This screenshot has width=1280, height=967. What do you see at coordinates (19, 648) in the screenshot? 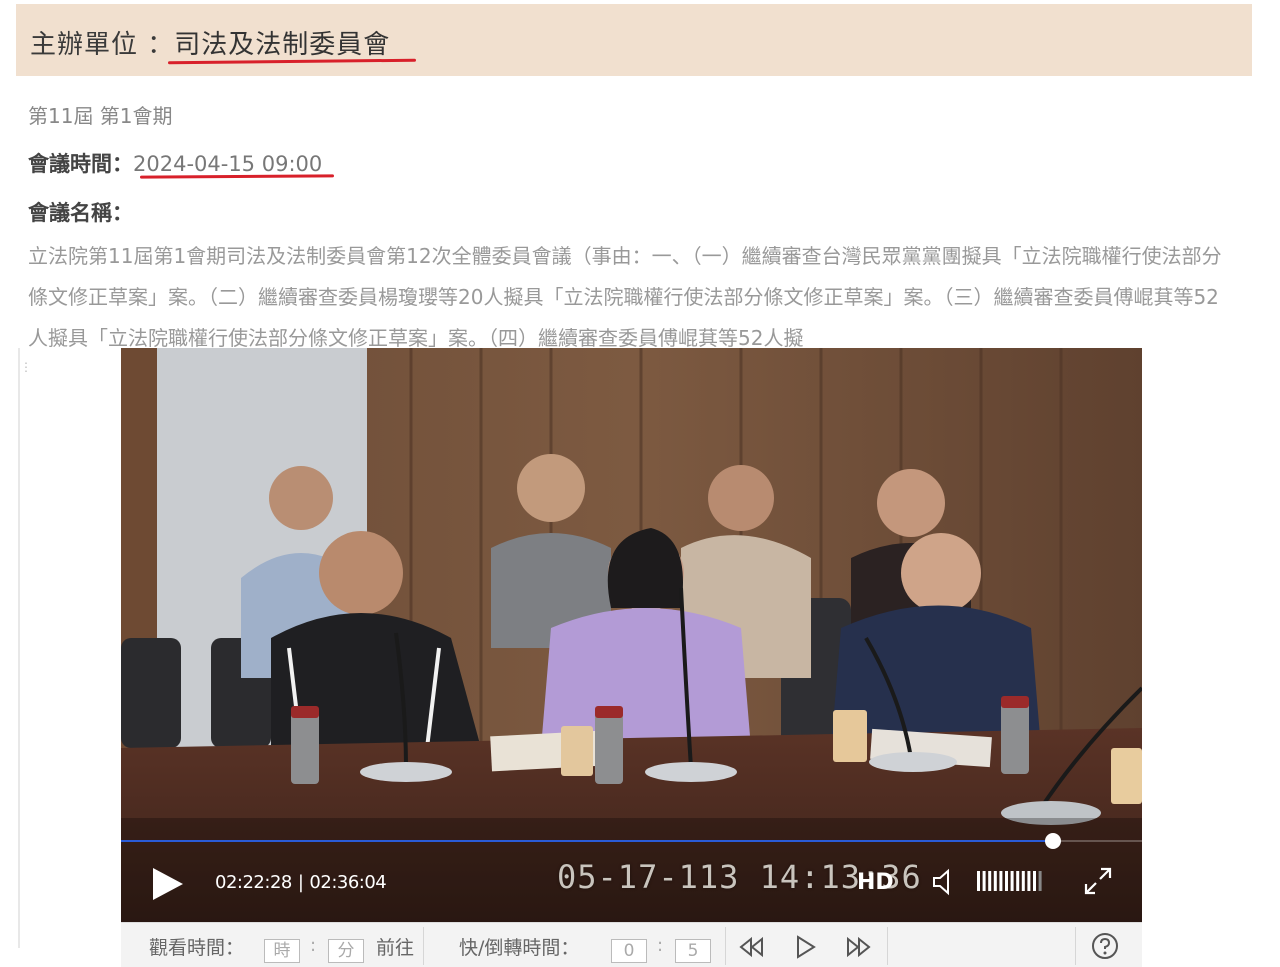
I see `left-divider` at bounding box center [19, 648].